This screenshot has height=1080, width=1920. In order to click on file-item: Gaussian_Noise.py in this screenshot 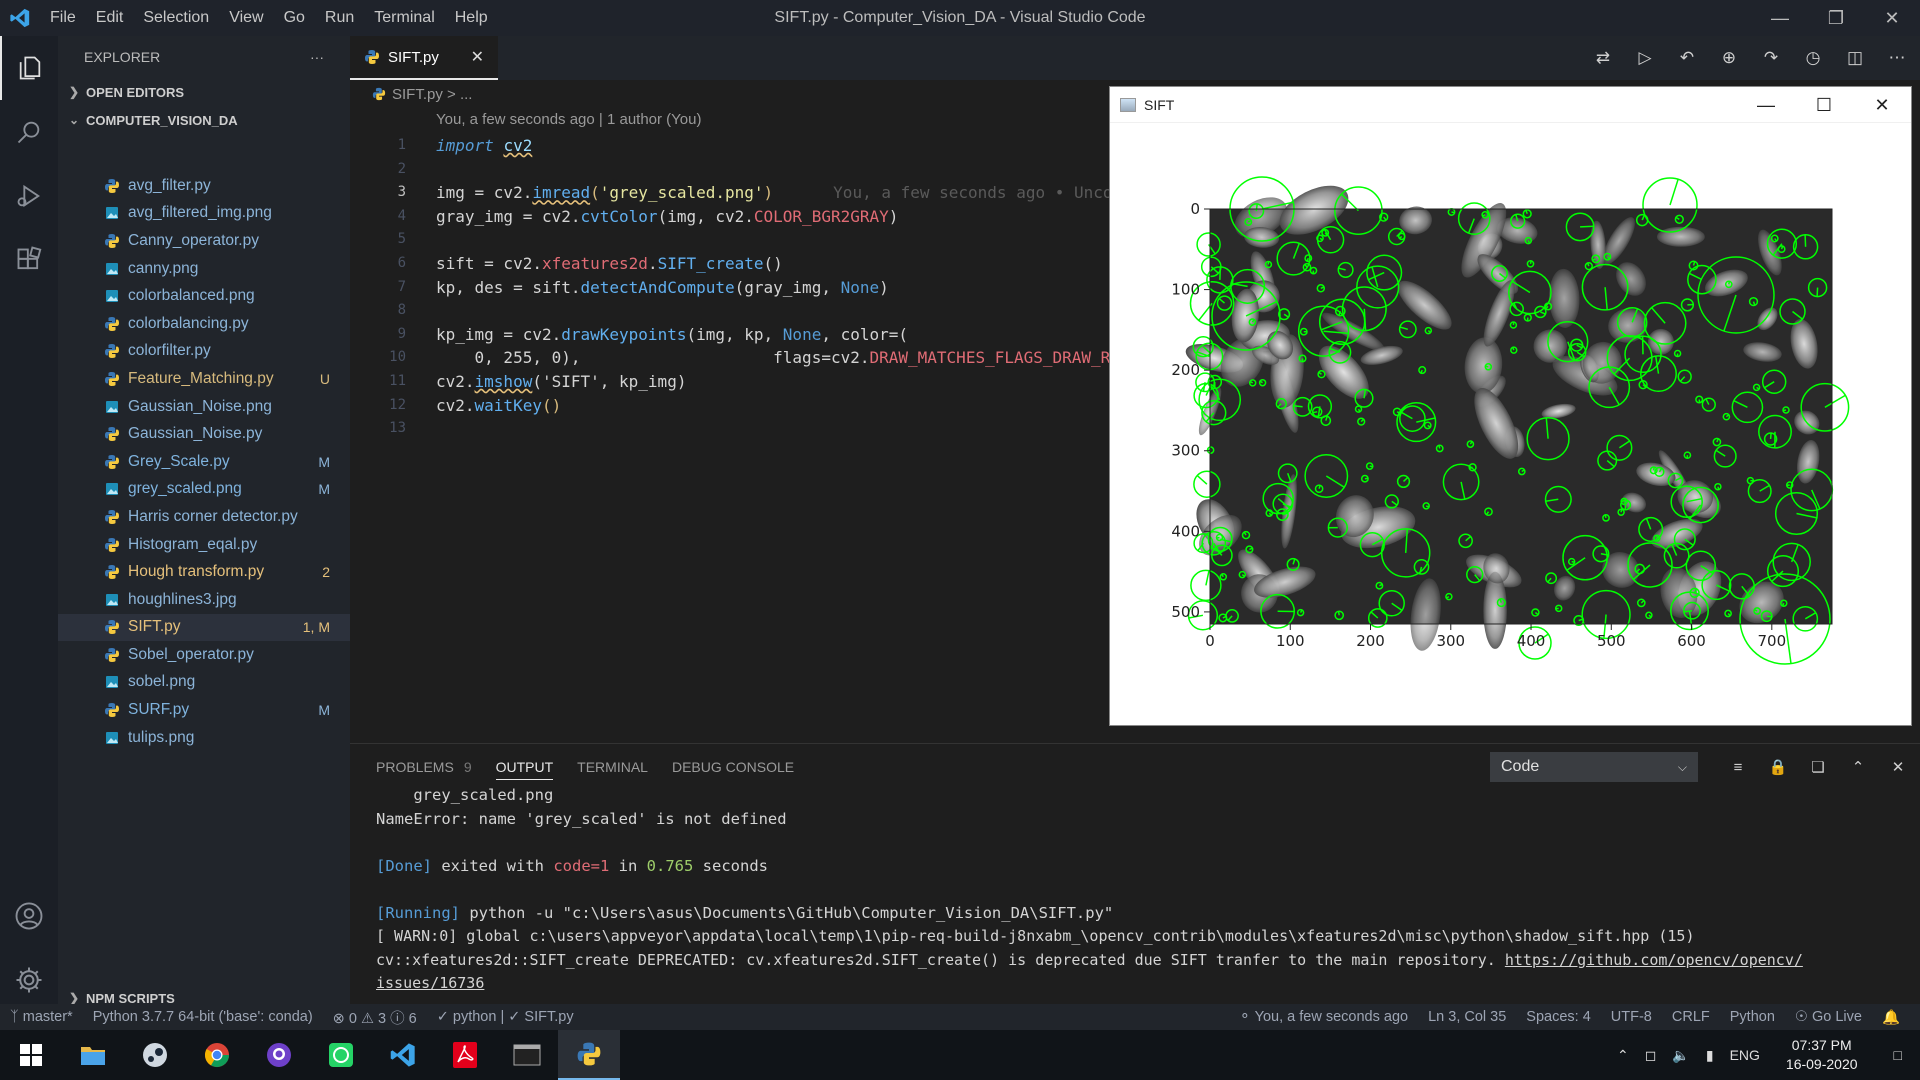, I will do `click(204, 434)`.